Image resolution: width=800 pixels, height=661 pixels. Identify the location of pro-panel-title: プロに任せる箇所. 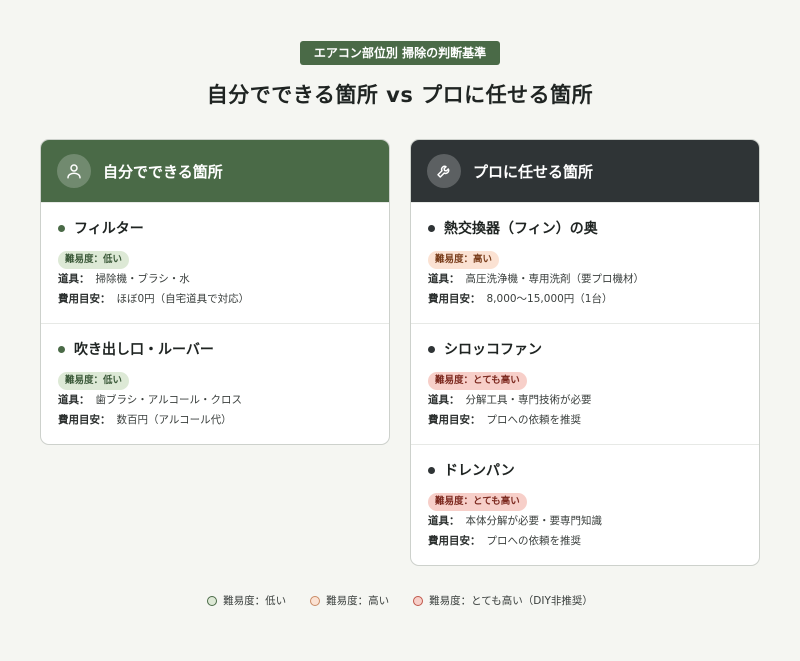
(533, 171).